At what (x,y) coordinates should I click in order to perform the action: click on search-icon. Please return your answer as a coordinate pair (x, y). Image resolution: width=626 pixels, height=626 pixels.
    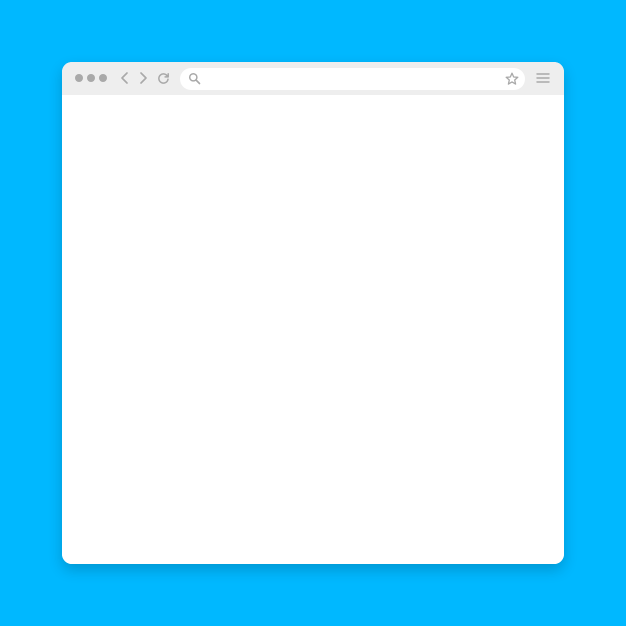
    Looking at the image, I should click on (194, 78).